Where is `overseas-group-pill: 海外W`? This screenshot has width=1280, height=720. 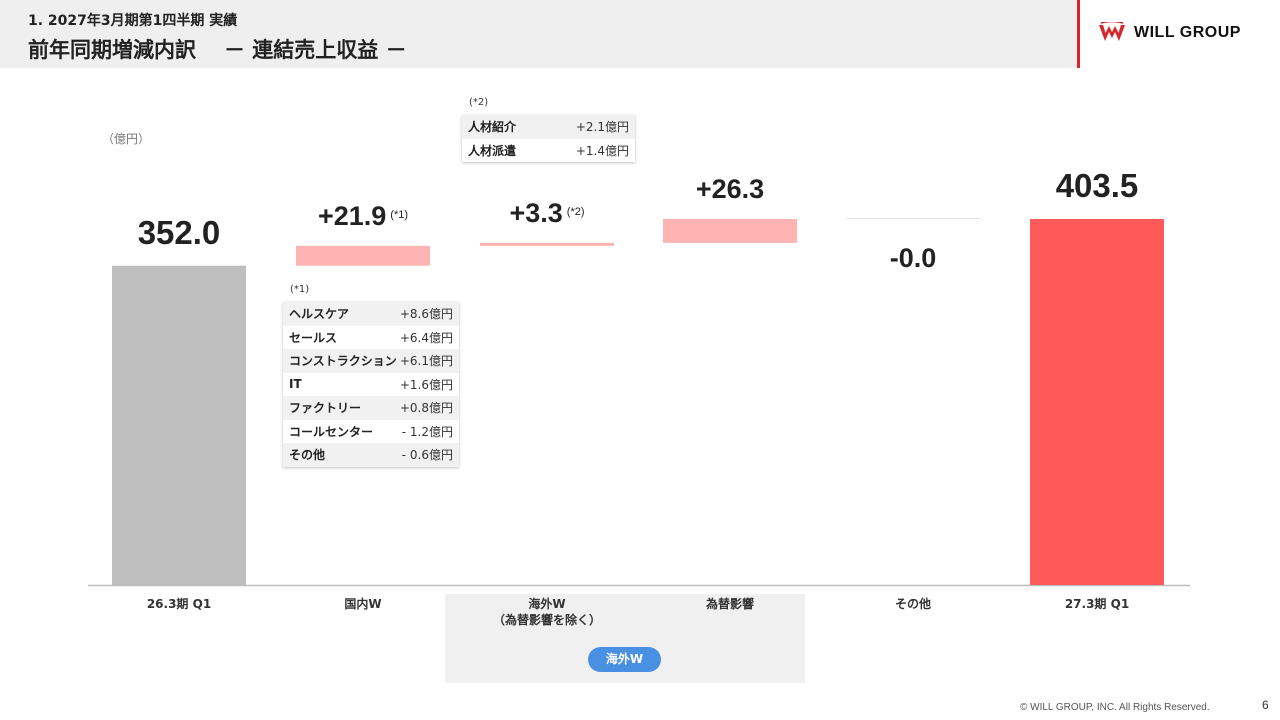
overseas-group-pill: 海外W is located at coordinates (624, 659).